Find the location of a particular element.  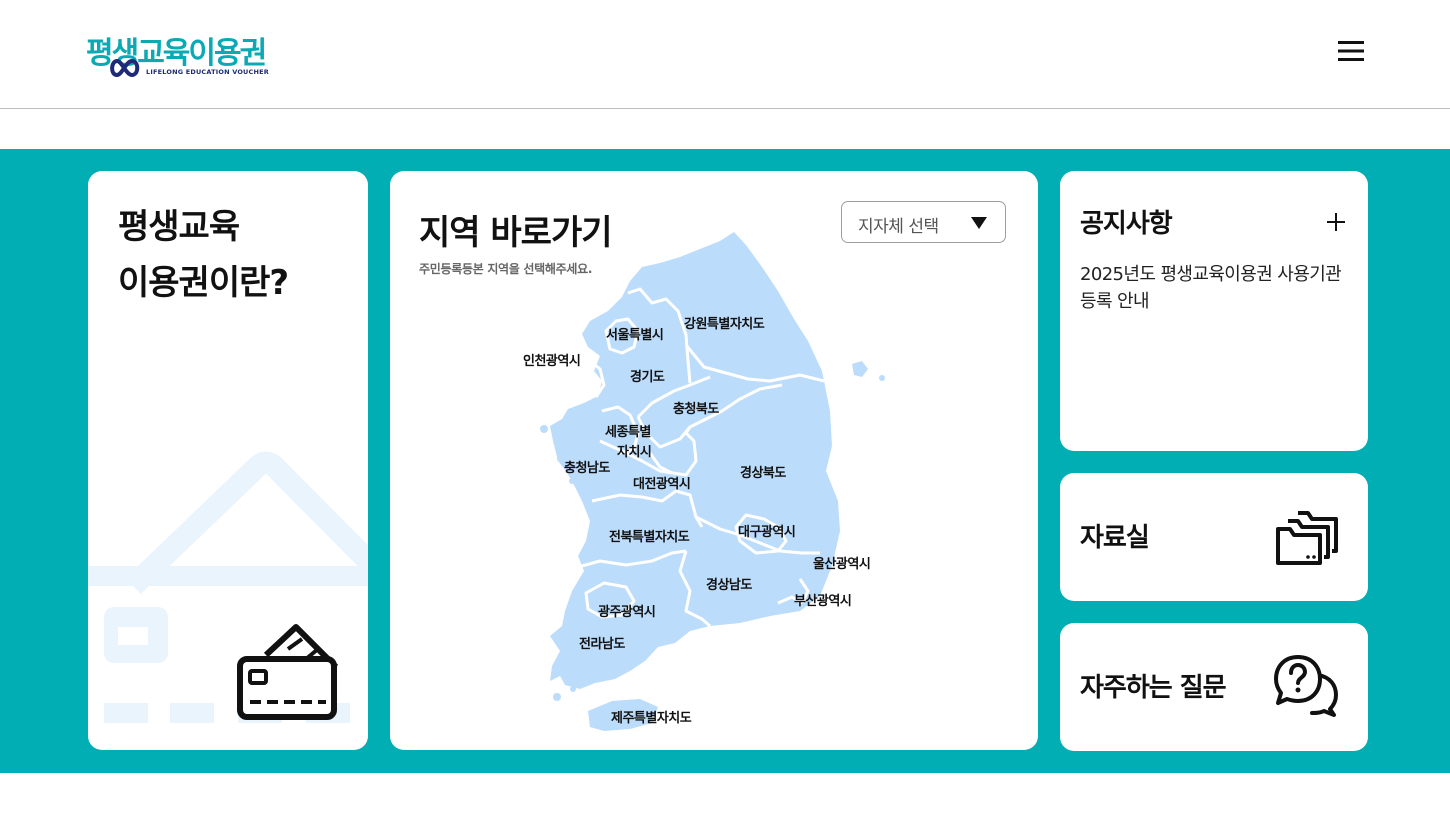

region-chungnam: 충청남도 is located at coordinates (587, 468).